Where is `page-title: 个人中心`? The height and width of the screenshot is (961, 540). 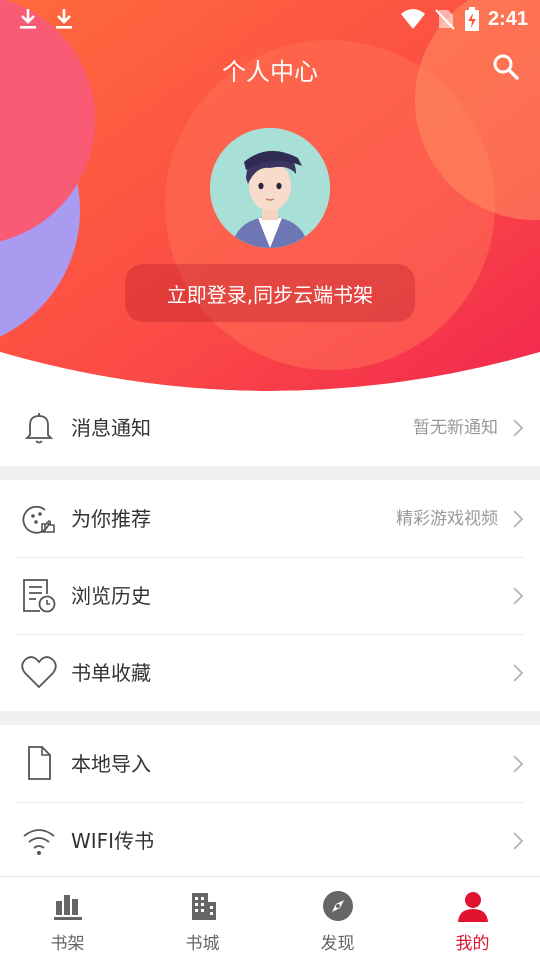
page-title: 个人中心 is located at coordinates (270, 72).